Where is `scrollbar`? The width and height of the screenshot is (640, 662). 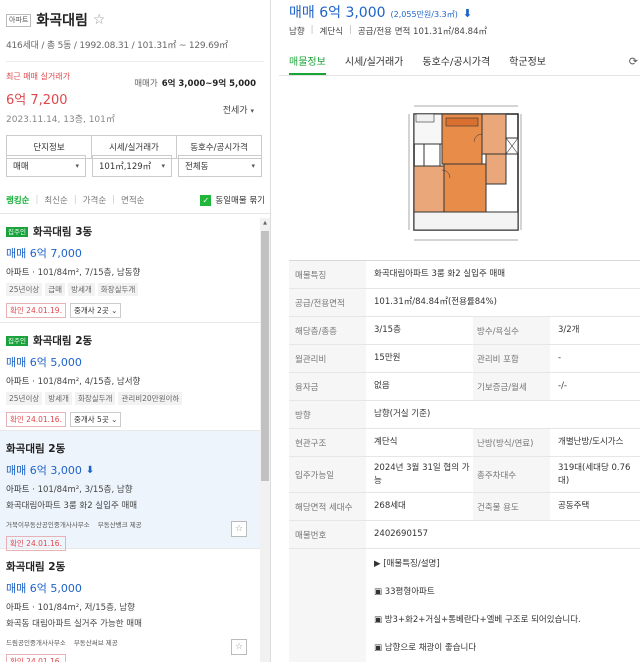 scrollbar is located at coordinates (265, 444).